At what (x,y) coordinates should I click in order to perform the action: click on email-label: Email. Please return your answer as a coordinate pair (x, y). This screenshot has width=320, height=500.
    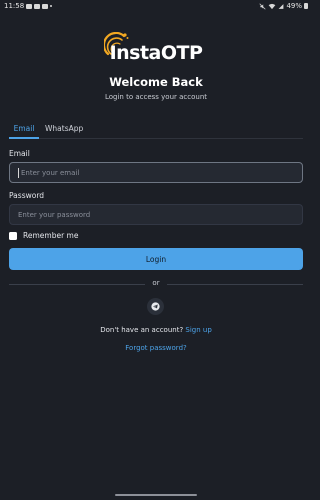
    Looking at the image, I should click on (19, 153).